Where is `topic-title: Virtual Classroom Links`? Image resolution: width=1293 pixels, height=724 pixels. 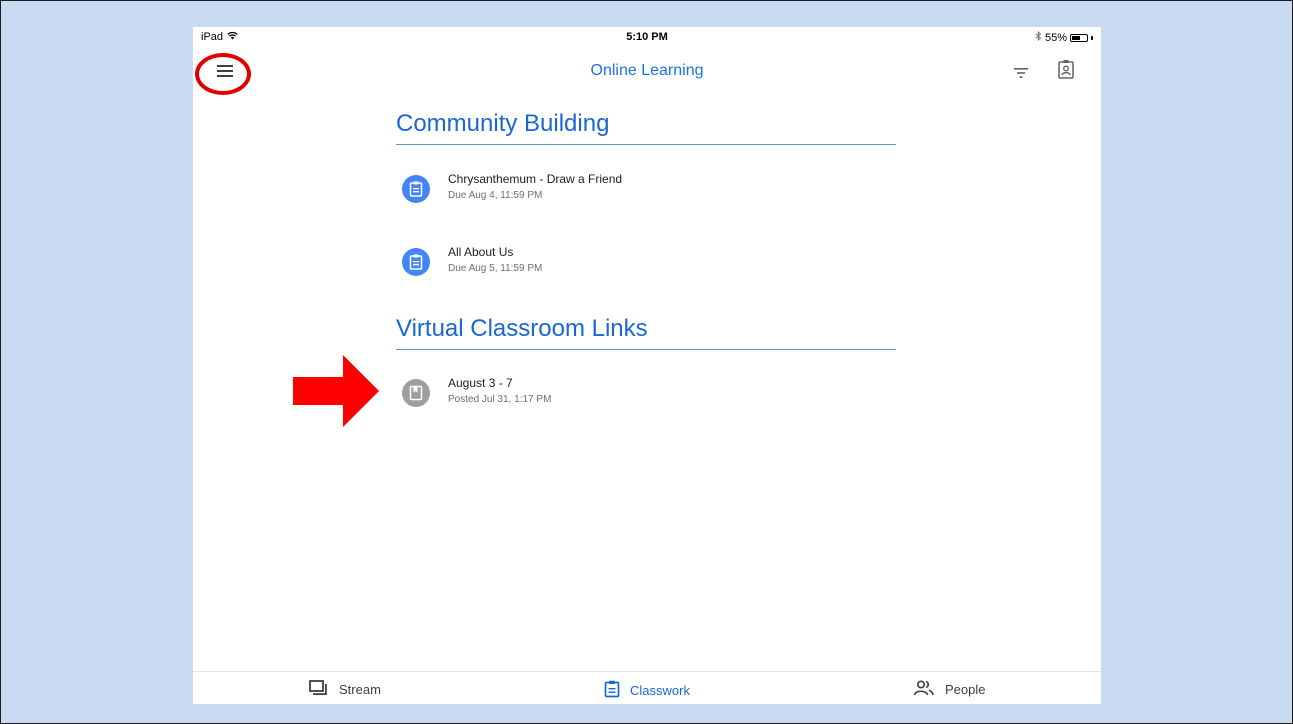 topic-title: Virtual Classroom Links is located at coordinates (646, 329).